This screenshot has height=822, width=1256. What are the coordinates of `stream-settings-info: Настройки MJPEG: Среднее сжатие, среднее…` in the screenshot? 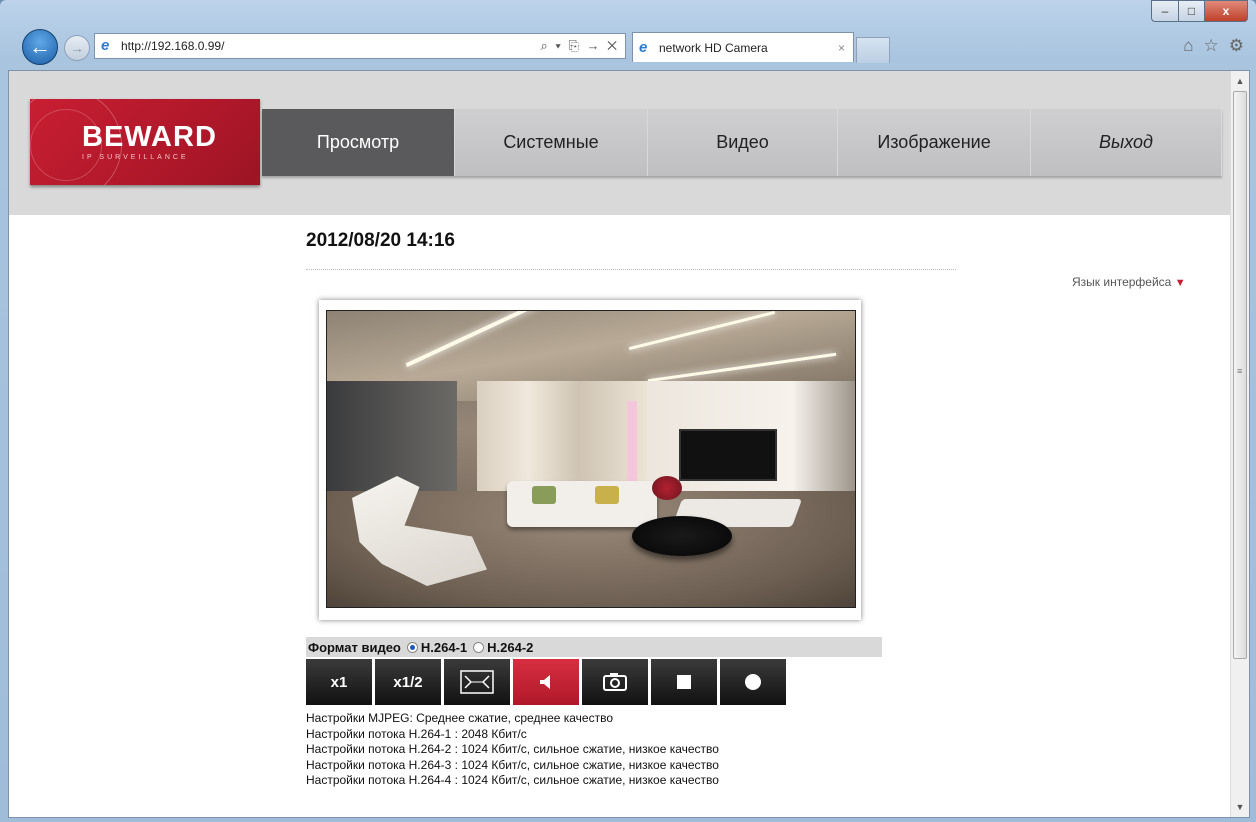 It's located at (512, 750).